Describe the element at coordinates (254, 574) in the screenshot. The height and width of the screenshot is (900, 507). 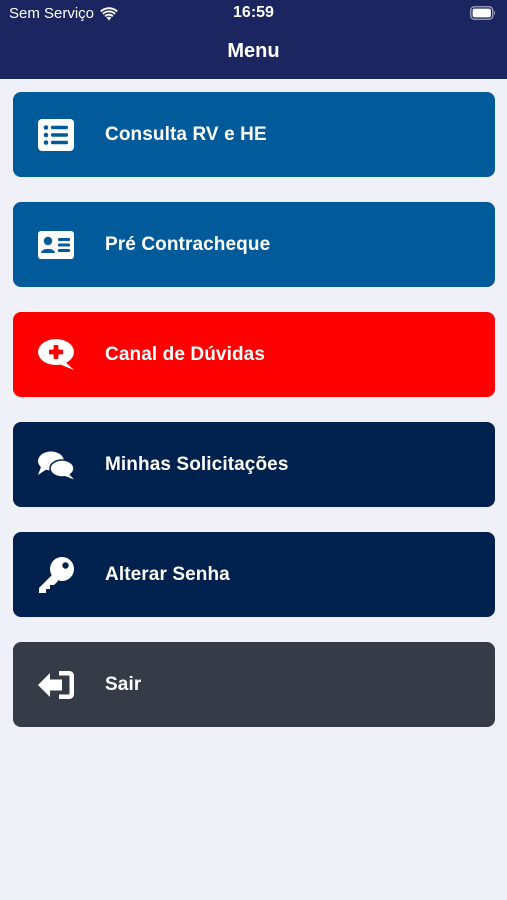
I see `menu-item-alterar-senha: Alterar Senha` at that location.